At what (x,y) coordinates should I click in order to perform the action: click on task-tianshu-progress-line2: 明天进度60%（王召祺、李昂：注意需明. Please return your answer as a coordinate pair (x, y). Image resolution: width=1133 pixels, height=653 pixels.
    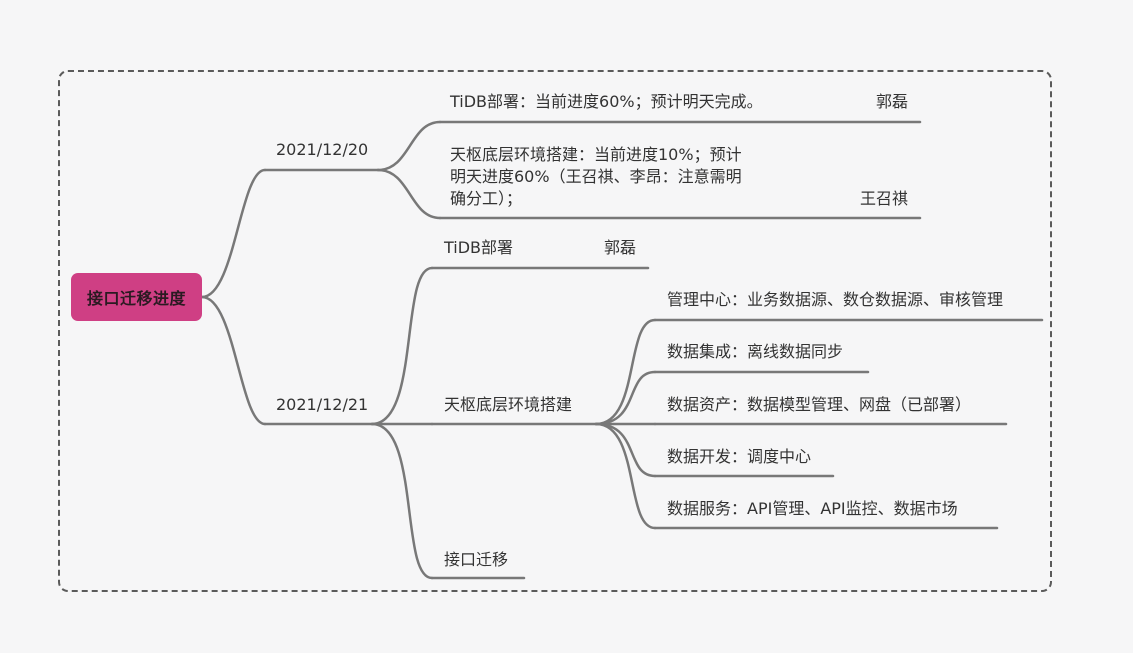
    Looking at the image, I should click on (596, 177).